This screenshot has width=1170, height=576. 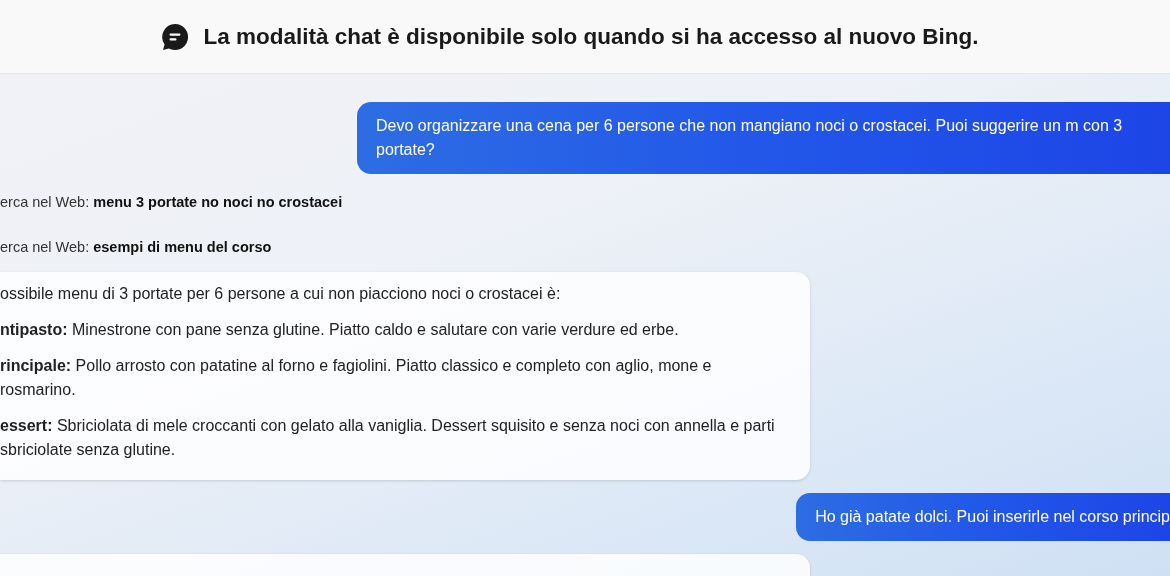 I want to click on search-status: erca nel Web: menu 3 portate no noci no crostacei, so click(x=172, y=202).